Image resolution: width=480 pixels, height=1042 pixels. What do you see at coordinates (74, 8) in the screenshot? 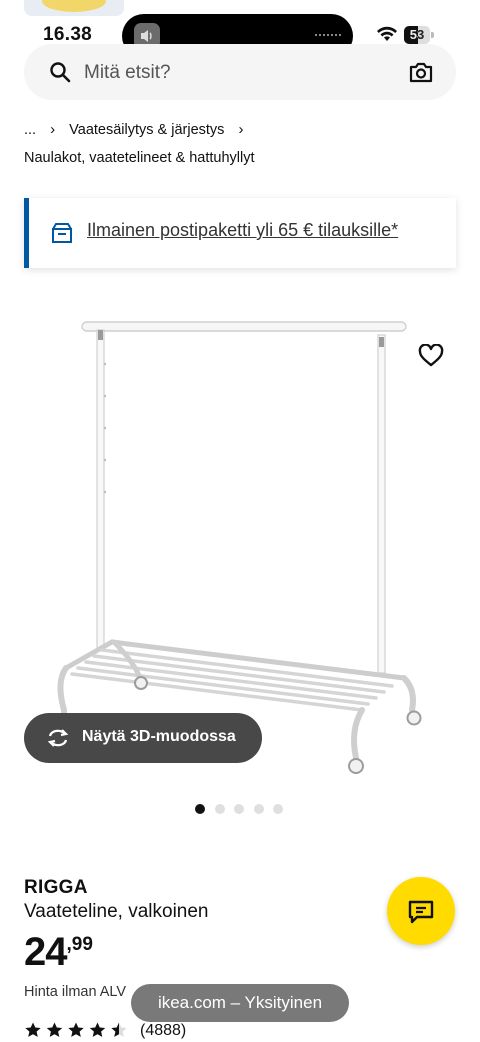
I see `previous-app-thumbnail` at bounding box center [74, 8].